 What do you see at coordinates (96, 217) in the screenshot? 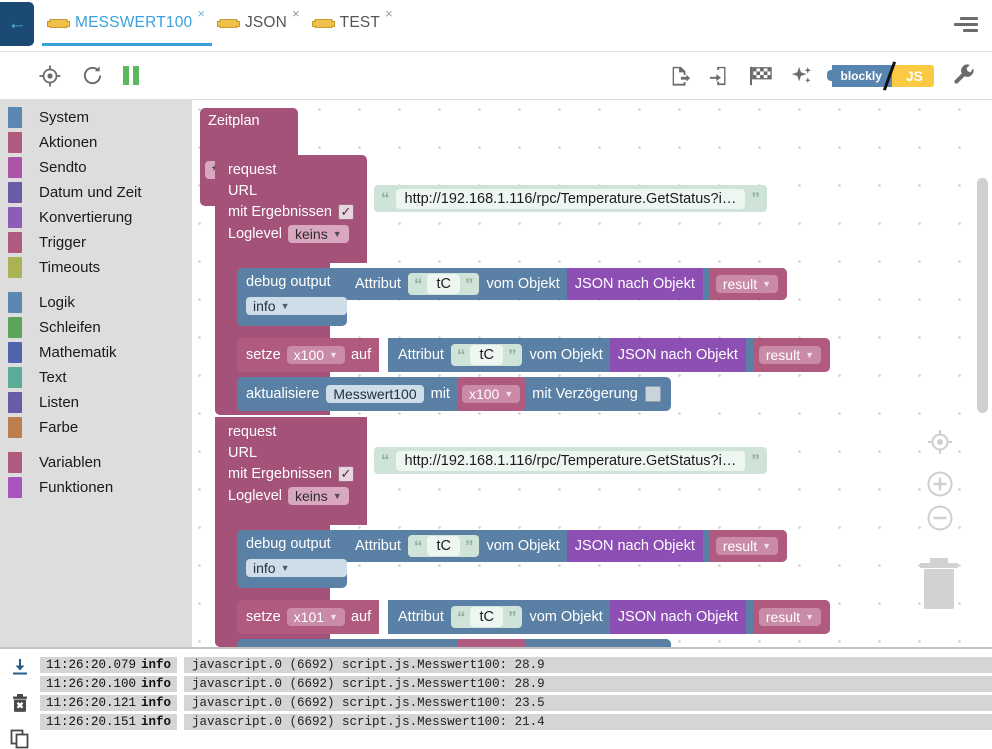
I see `sidebar-item-konvertierung: Konvertierung` at bounding box center [96, 217].